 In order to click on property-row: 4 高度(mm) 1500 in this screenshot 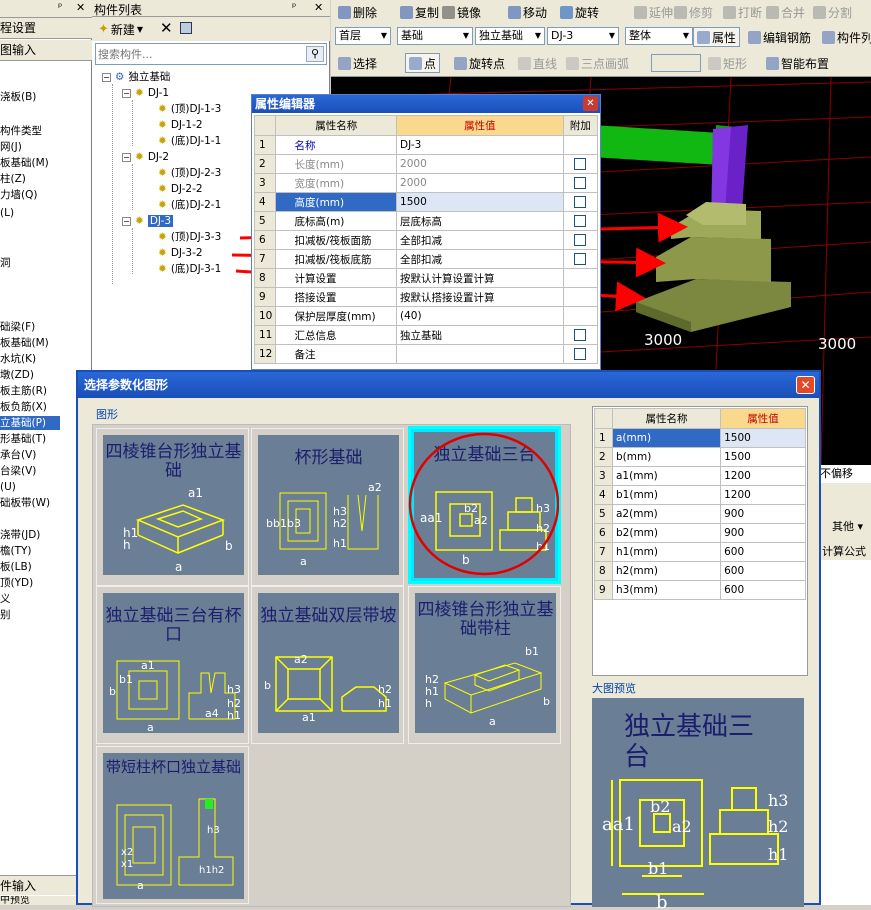, I will do `click(426, 202)`.